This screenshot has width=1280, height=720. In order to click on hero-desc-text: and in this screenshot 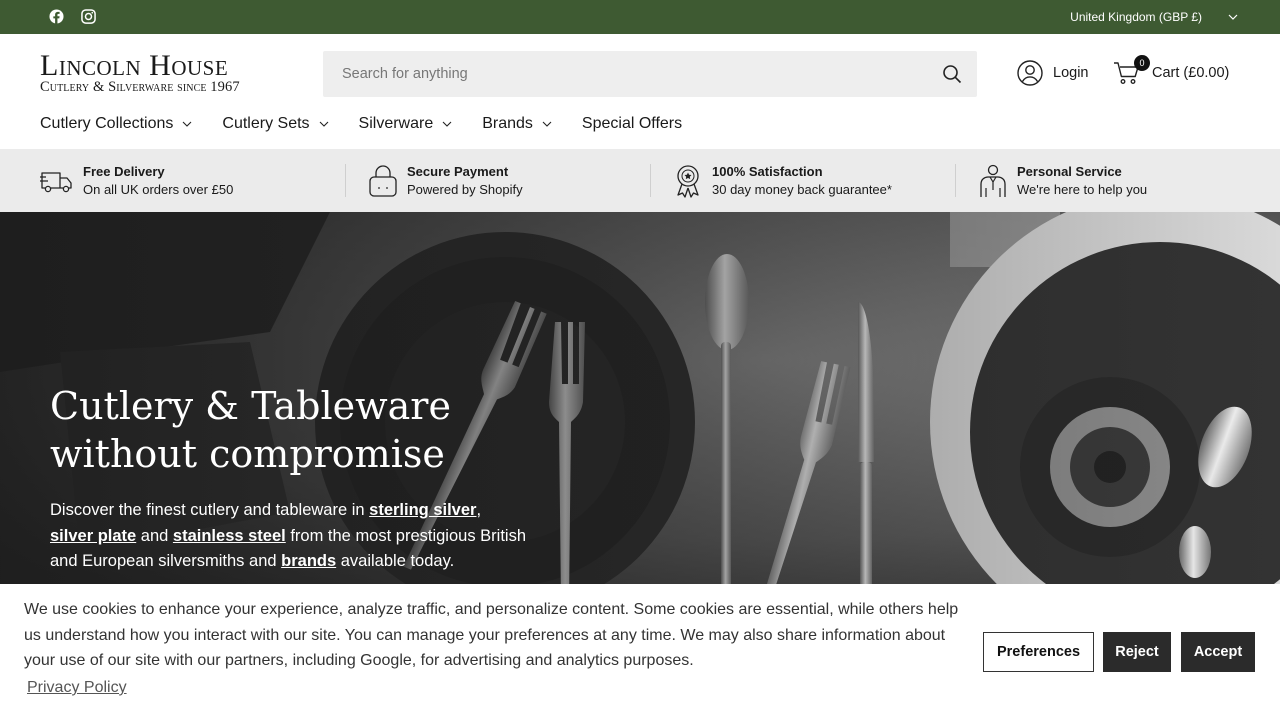, I will do `click(154, 535)`.